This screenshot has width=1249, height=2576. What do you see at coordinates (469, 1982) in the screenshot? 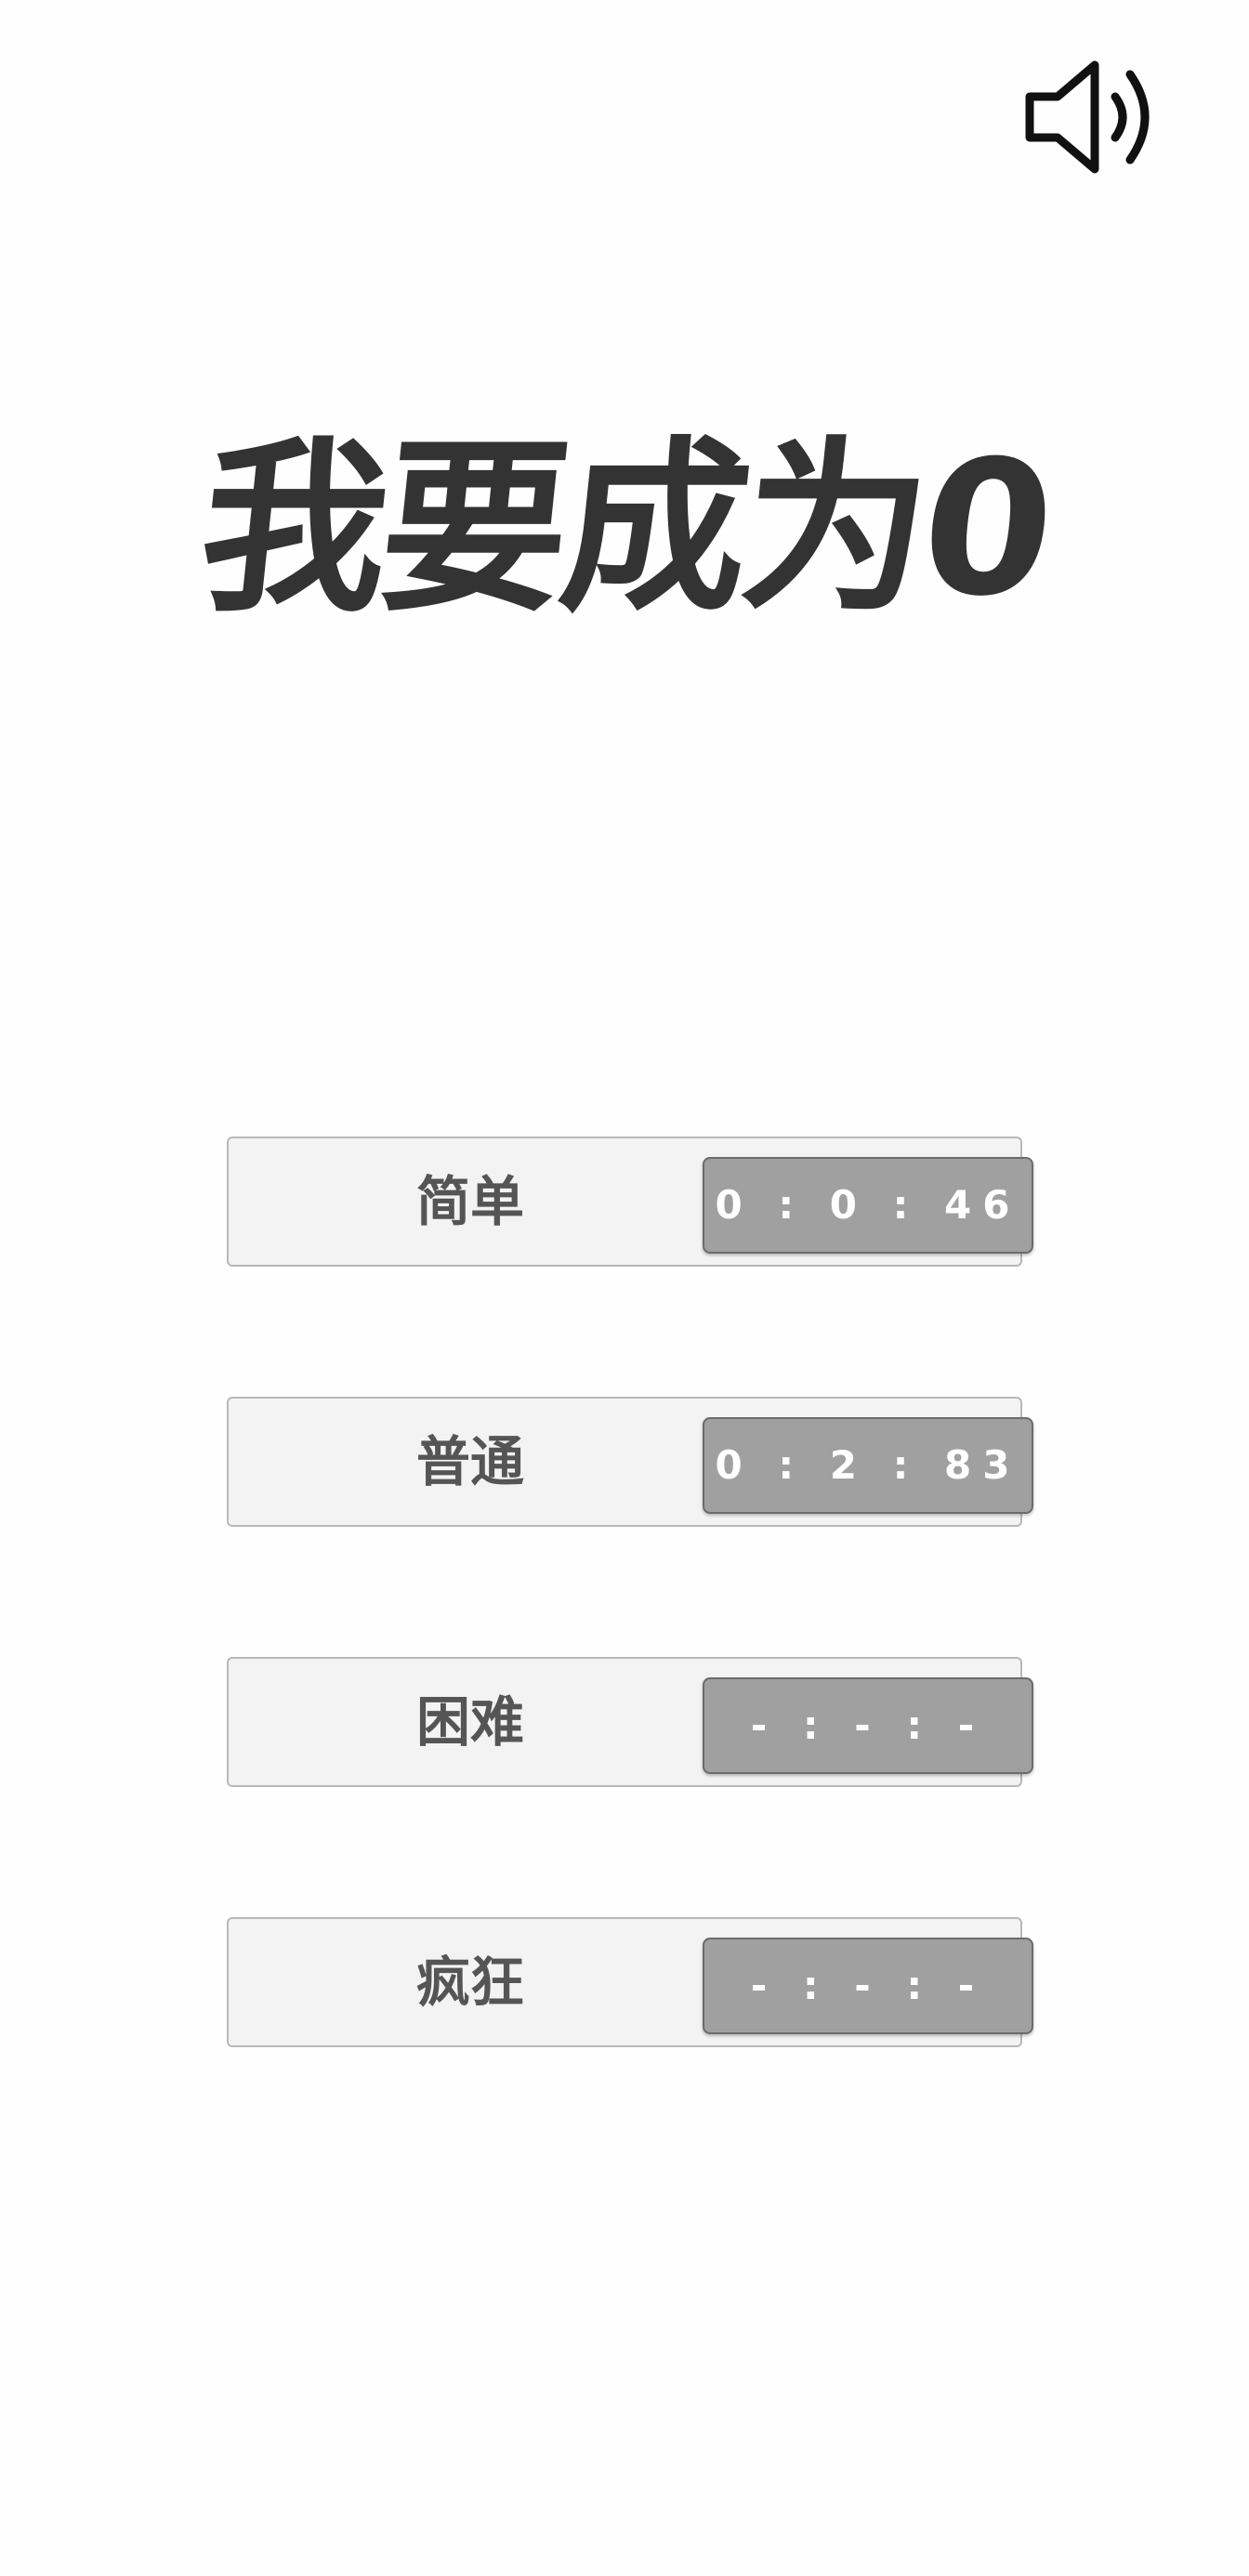
I see `level-name-crazy: 疯狂` at bounding box center [469, 1982].